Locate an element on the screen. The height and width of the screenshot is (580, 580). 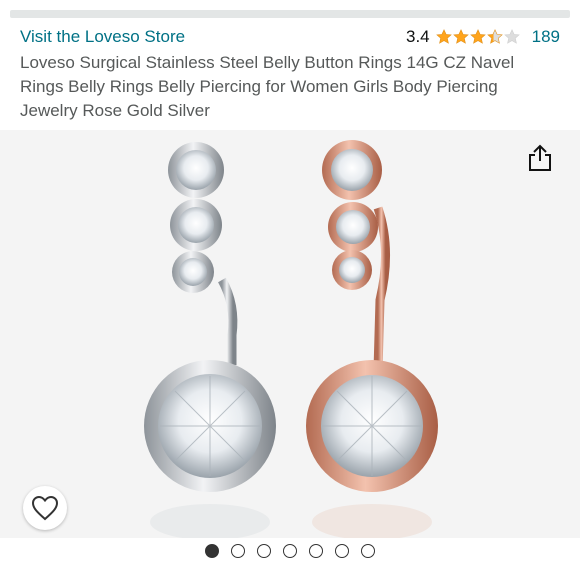
share-button is located at coordinates (540, 158).